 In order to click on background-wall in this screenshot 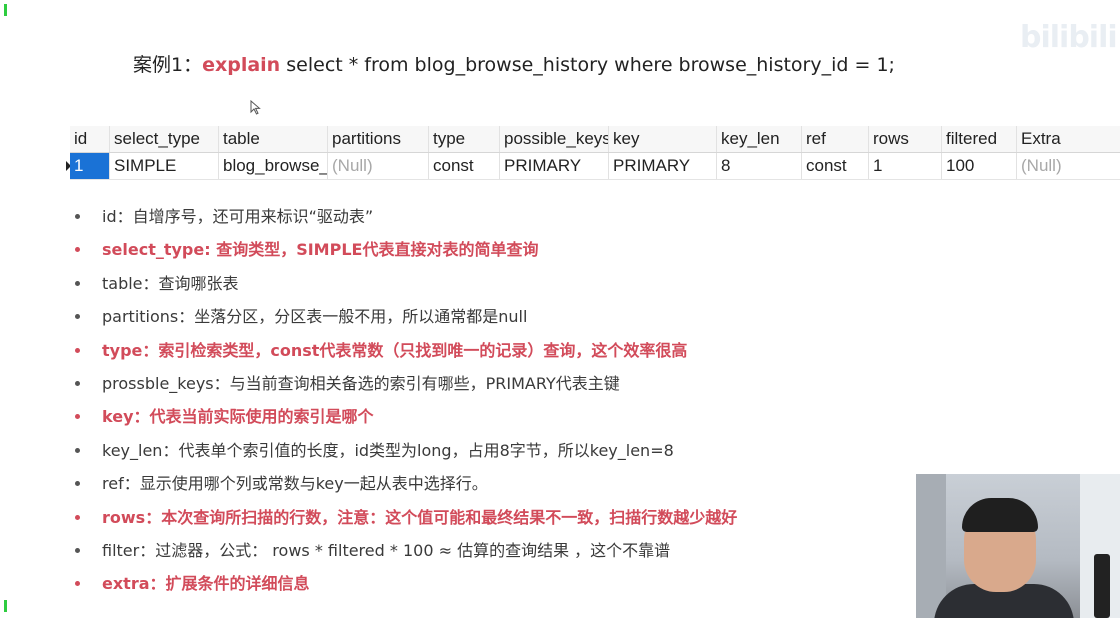, I will do `click(931, 546)`.